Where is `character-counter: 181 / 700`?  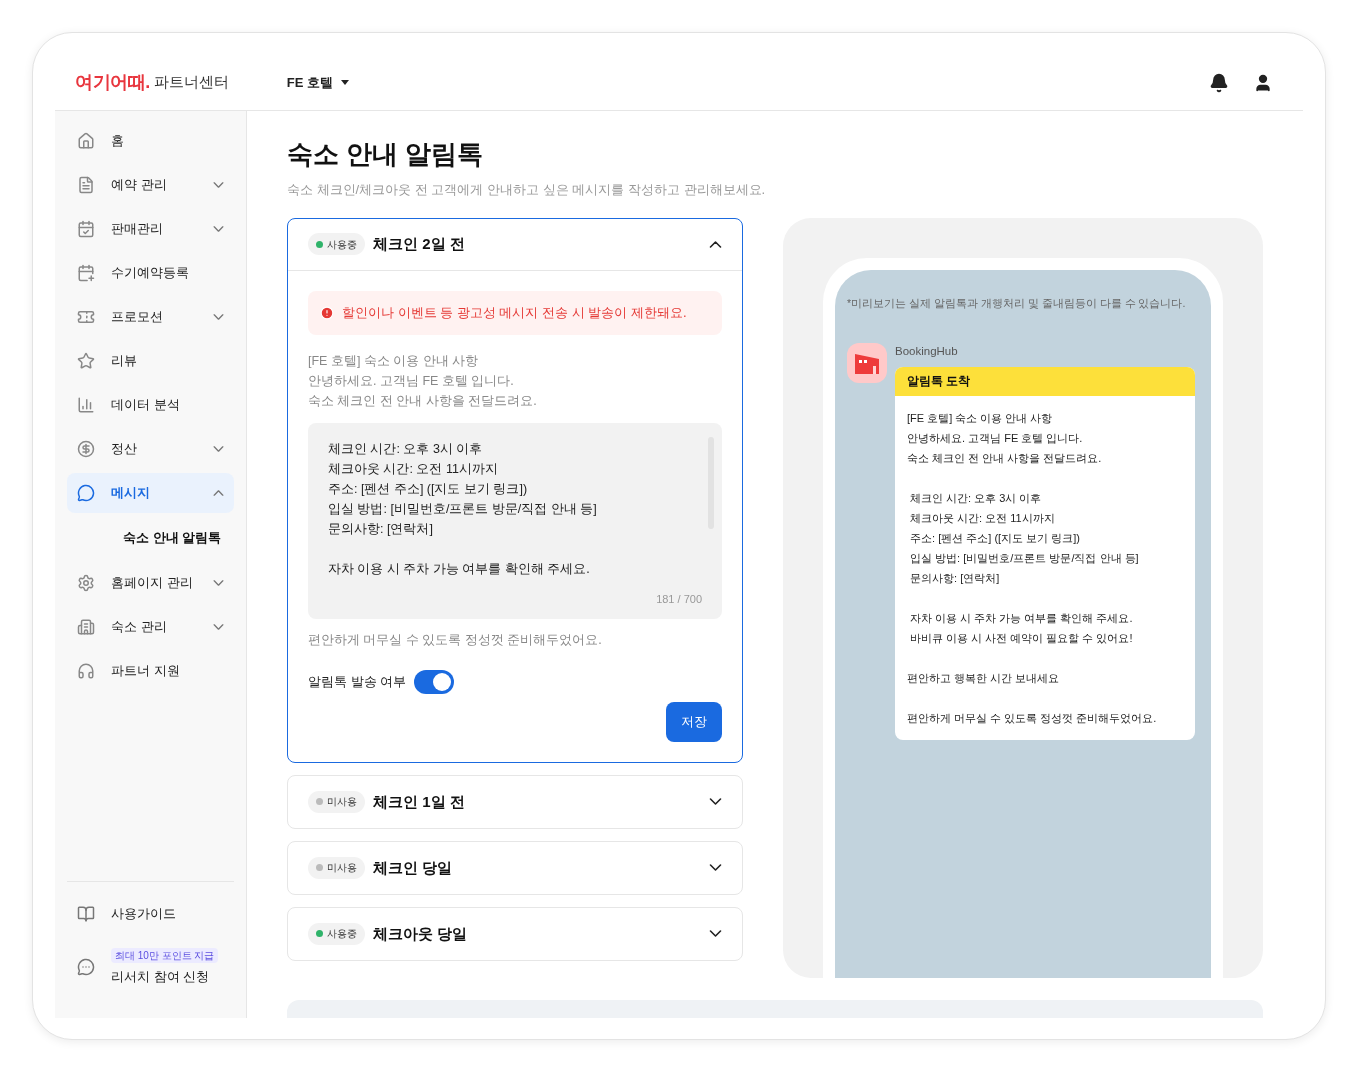
character-counter: 181 / 700 is located at coordinates (679, 599).